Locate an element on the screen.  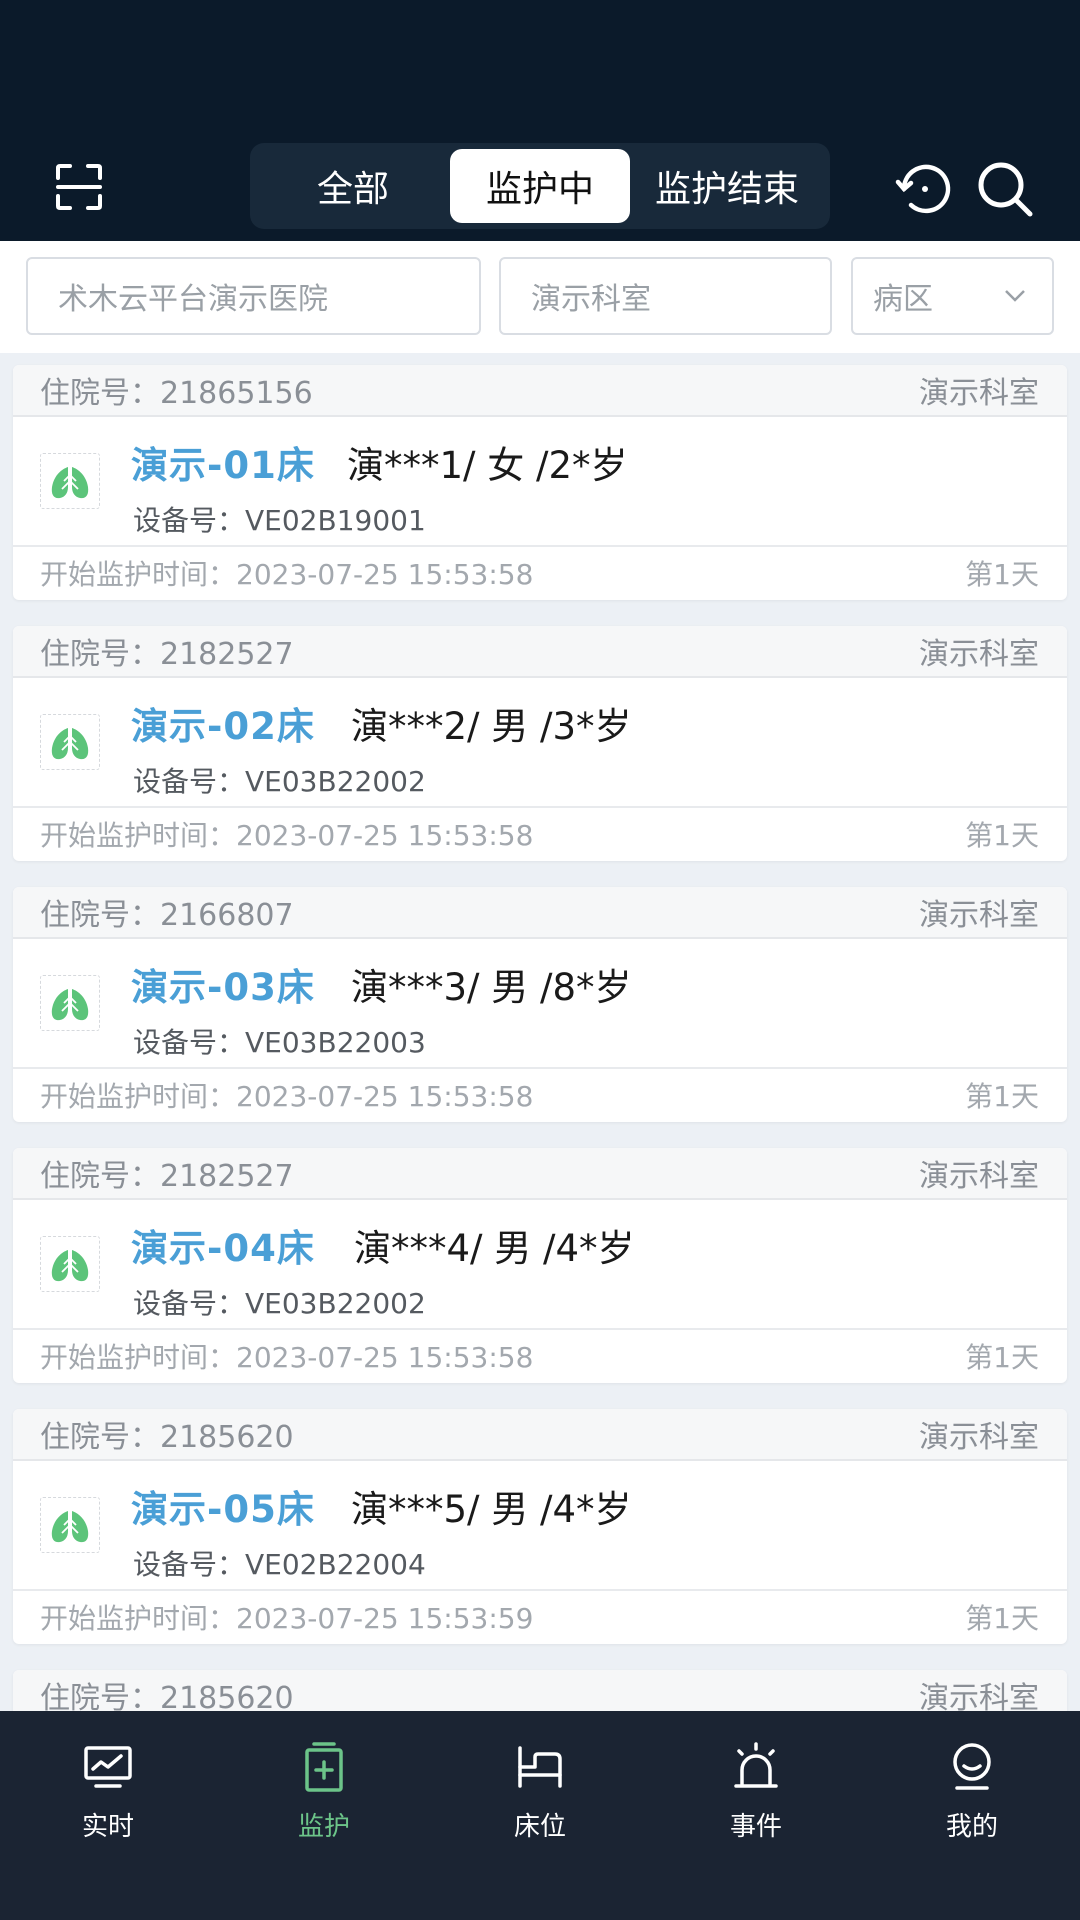
card-footer: 开始监护时间：2023-07-25 15:53:59 第1天 is located at coordinates (540, 1616).